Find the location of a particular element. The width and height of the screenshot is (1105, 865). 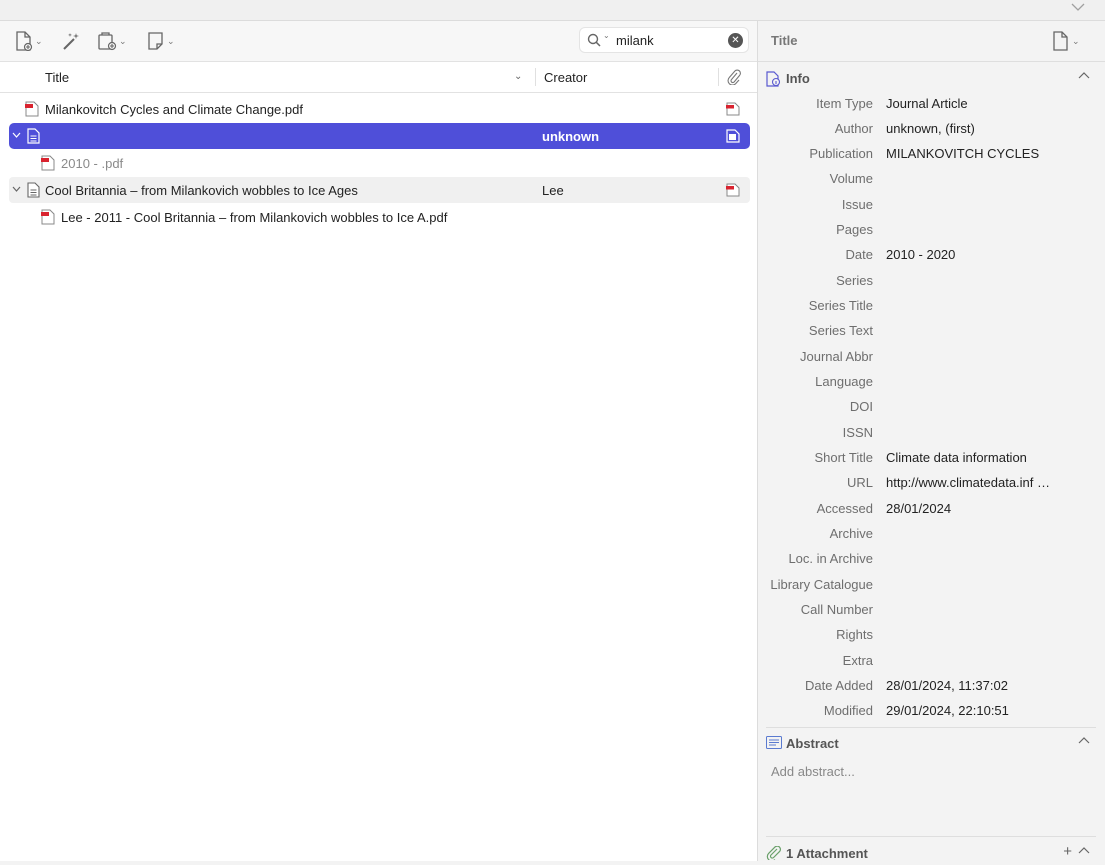

column-creator: Creator is located at coordinates (565, 77).